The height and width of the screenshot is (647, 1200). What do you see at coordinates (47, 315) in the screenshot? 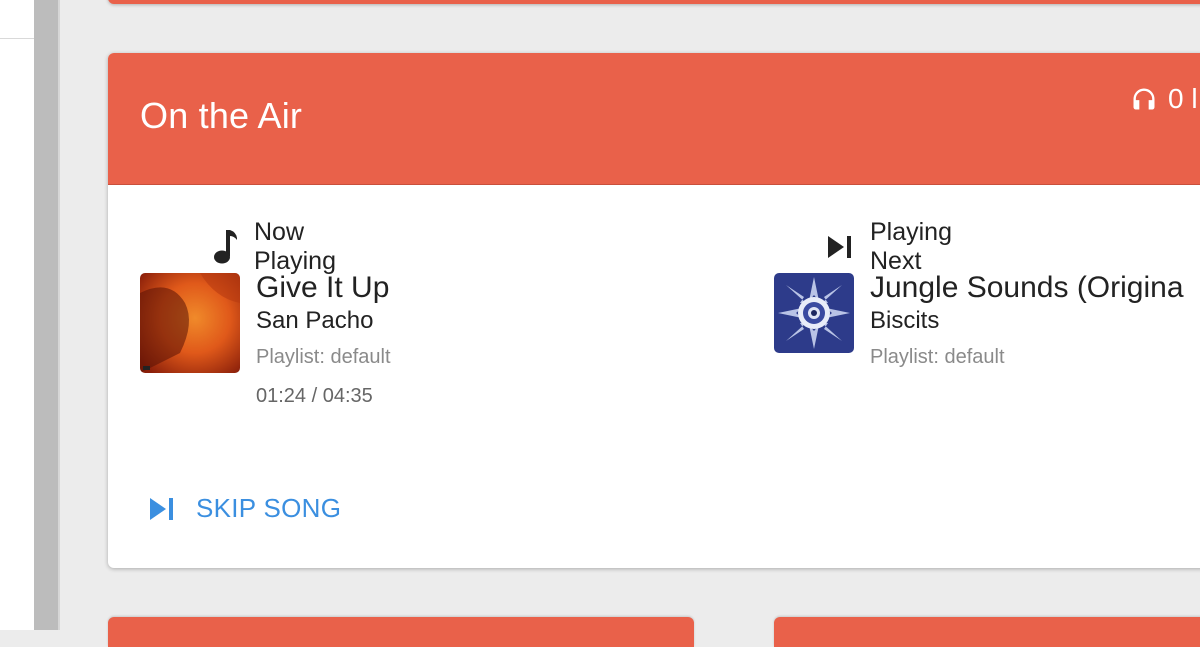
I see `scrollbar-track` at bounding box center [47, 315].